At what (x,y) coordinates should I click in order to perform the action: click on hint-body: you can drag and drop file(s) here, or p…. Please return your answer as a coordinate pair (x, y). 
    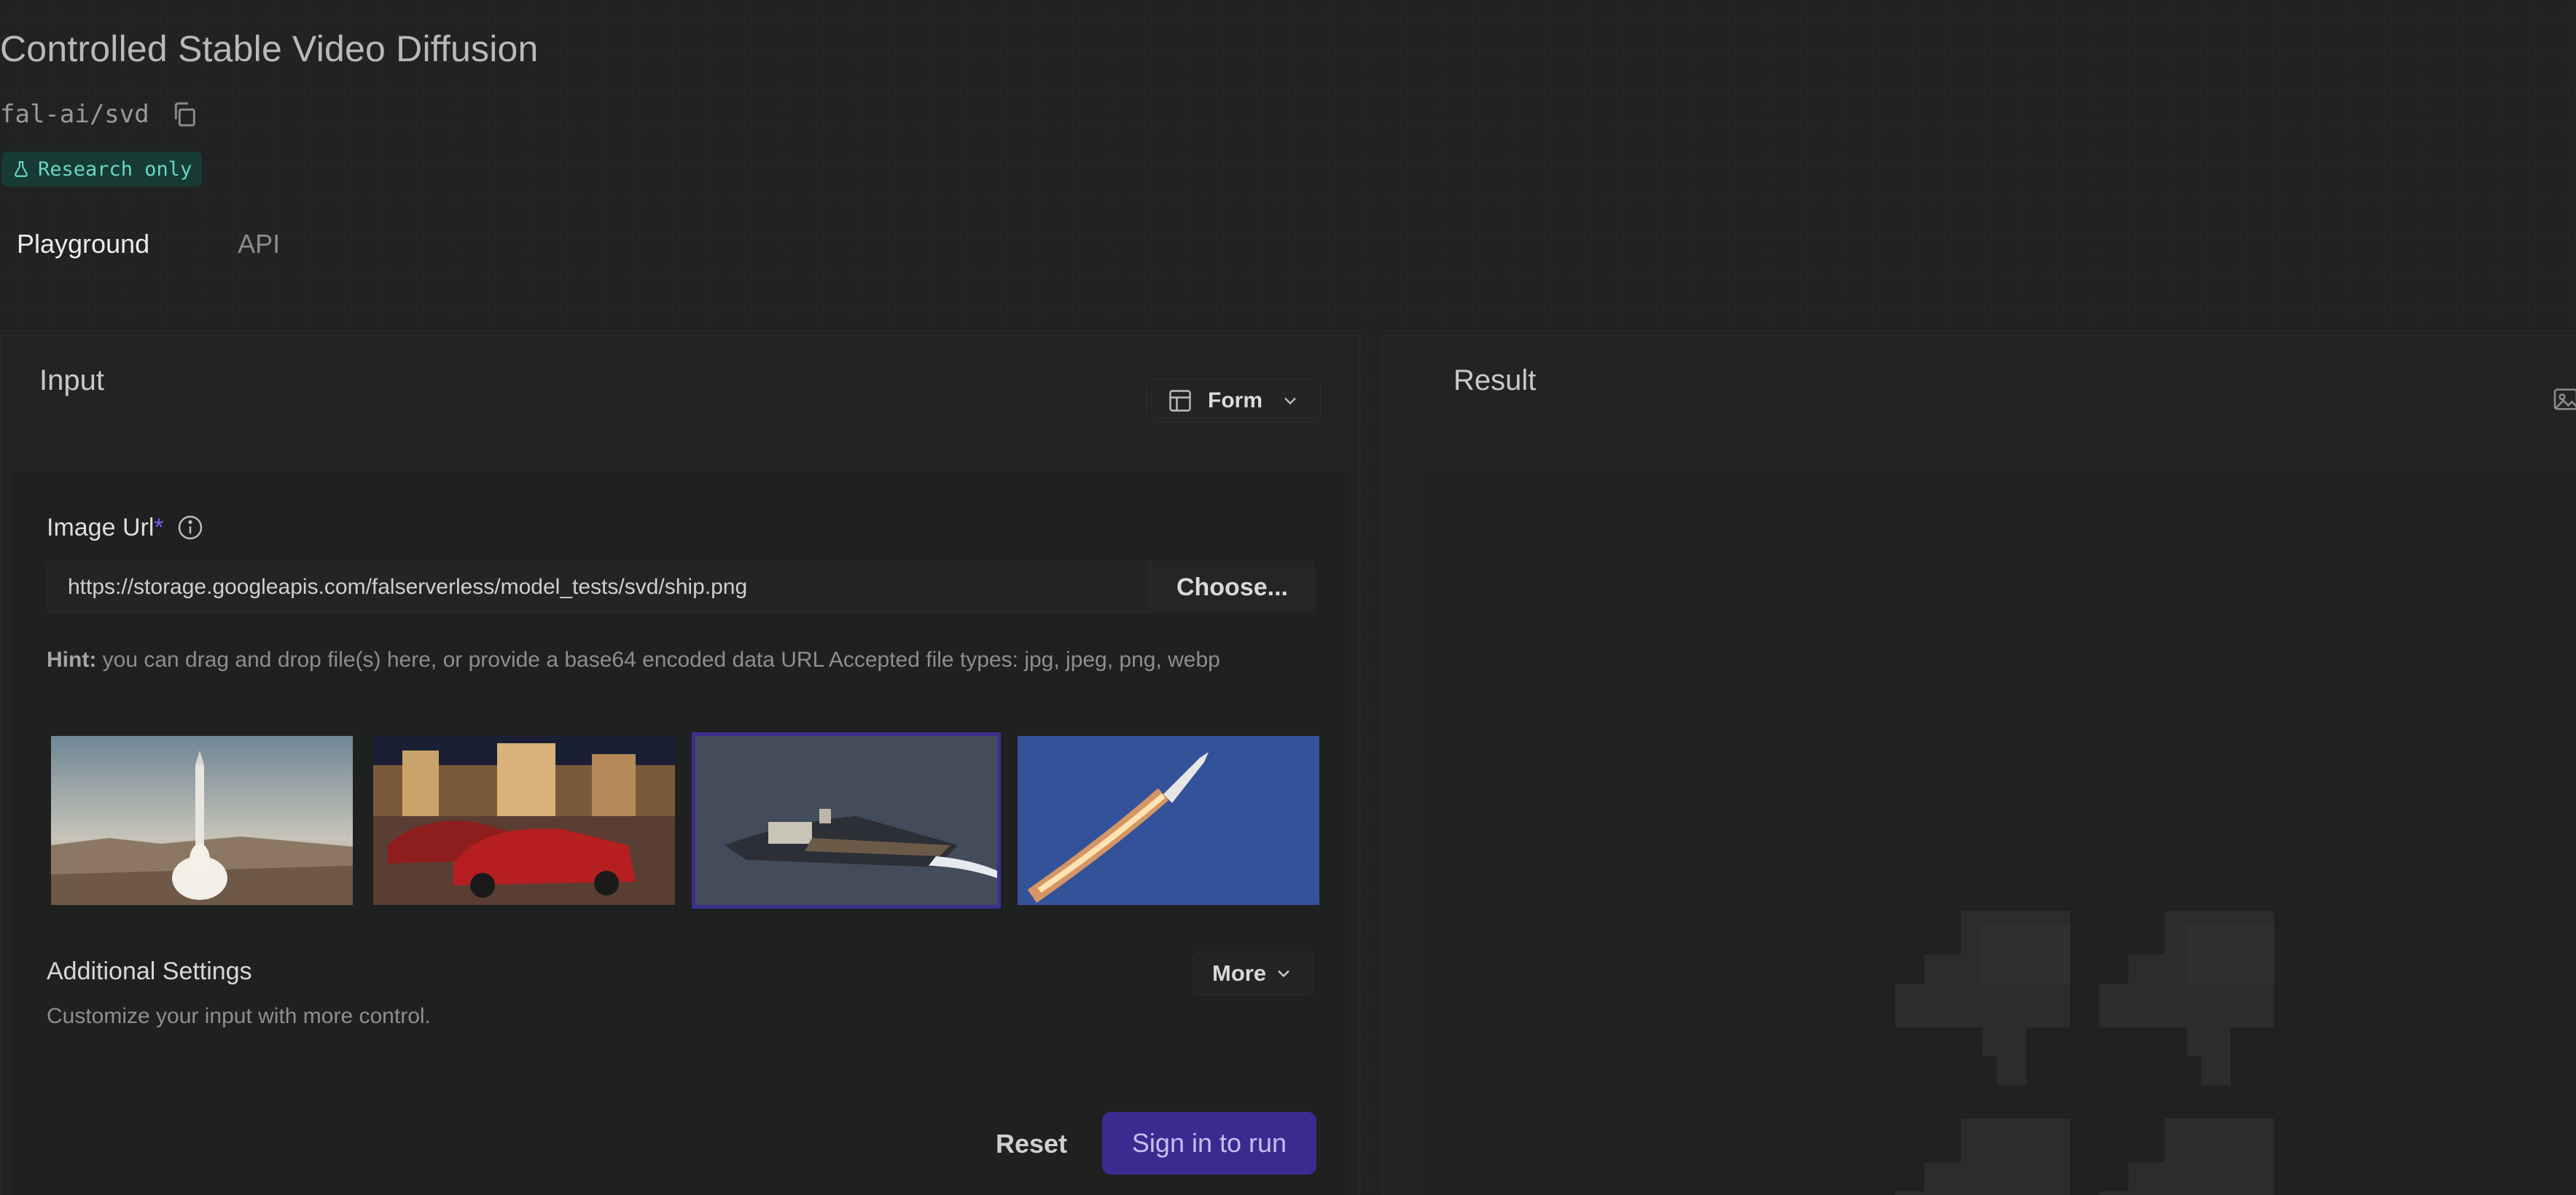
    Looking at the image, I should click on (658, 660).